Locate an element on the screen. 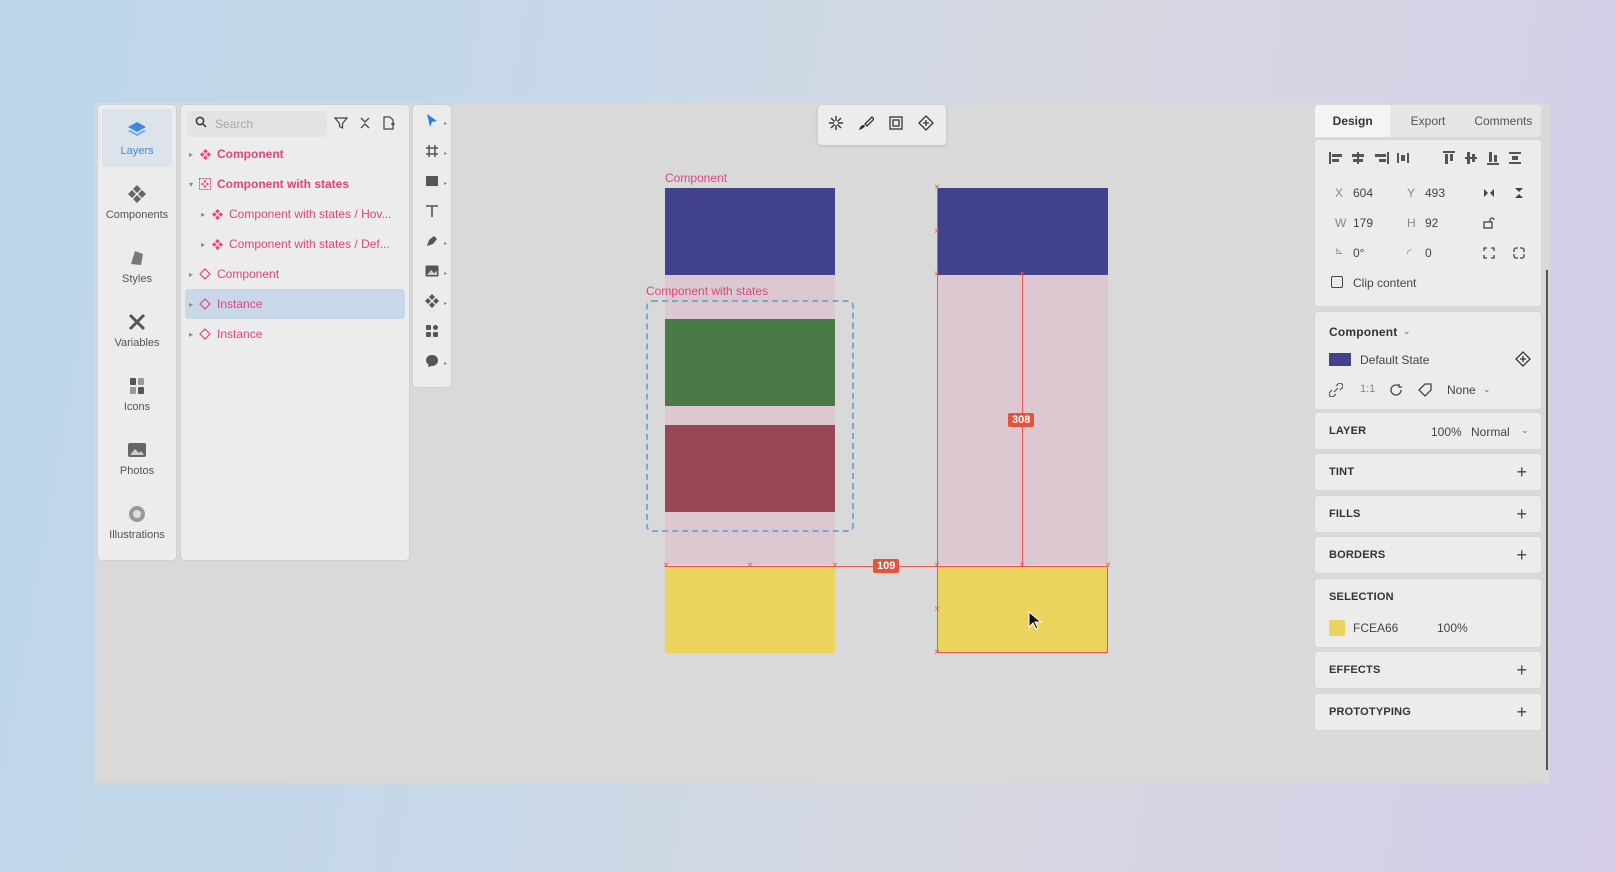 This screenshot has width=1616, height=872. add-fill-icon: + is located at coordinates (1521, 514).